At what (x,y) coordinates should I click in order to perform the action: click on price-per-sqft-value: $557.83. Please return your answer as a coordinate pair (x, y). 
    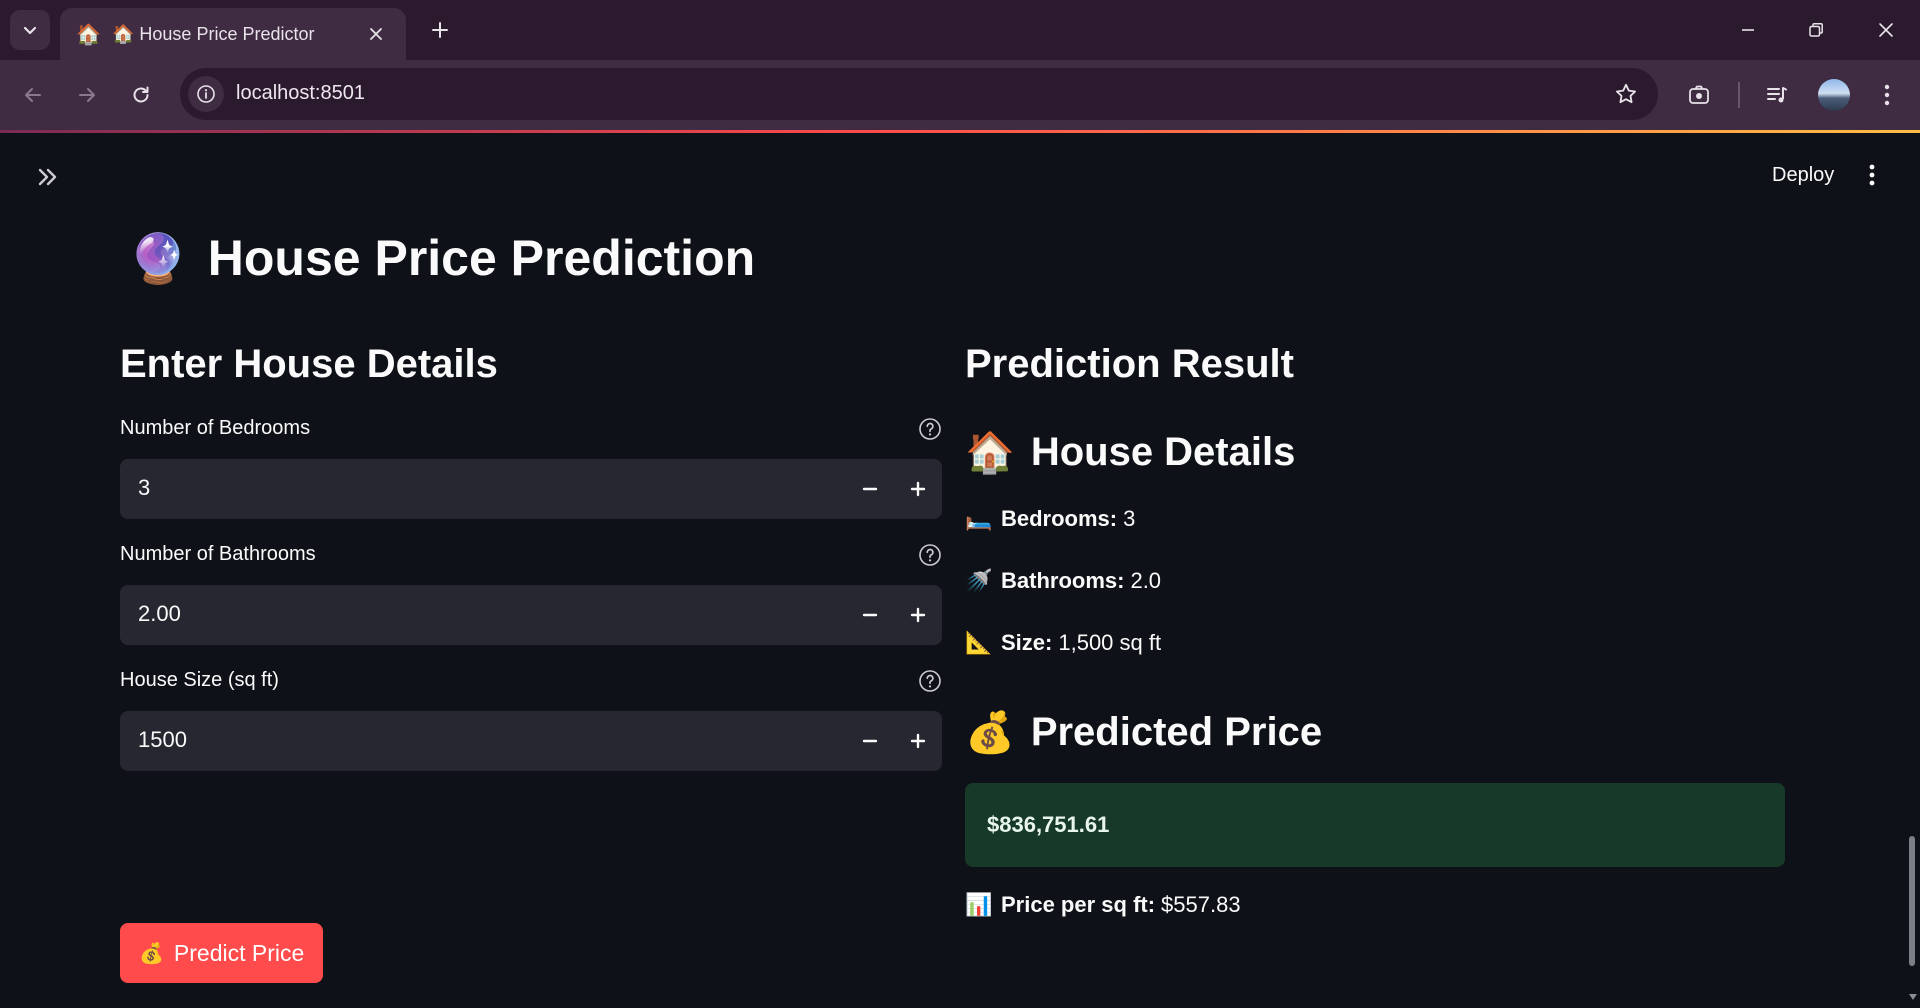
    Looking at the image, I should click on (1201, 904).